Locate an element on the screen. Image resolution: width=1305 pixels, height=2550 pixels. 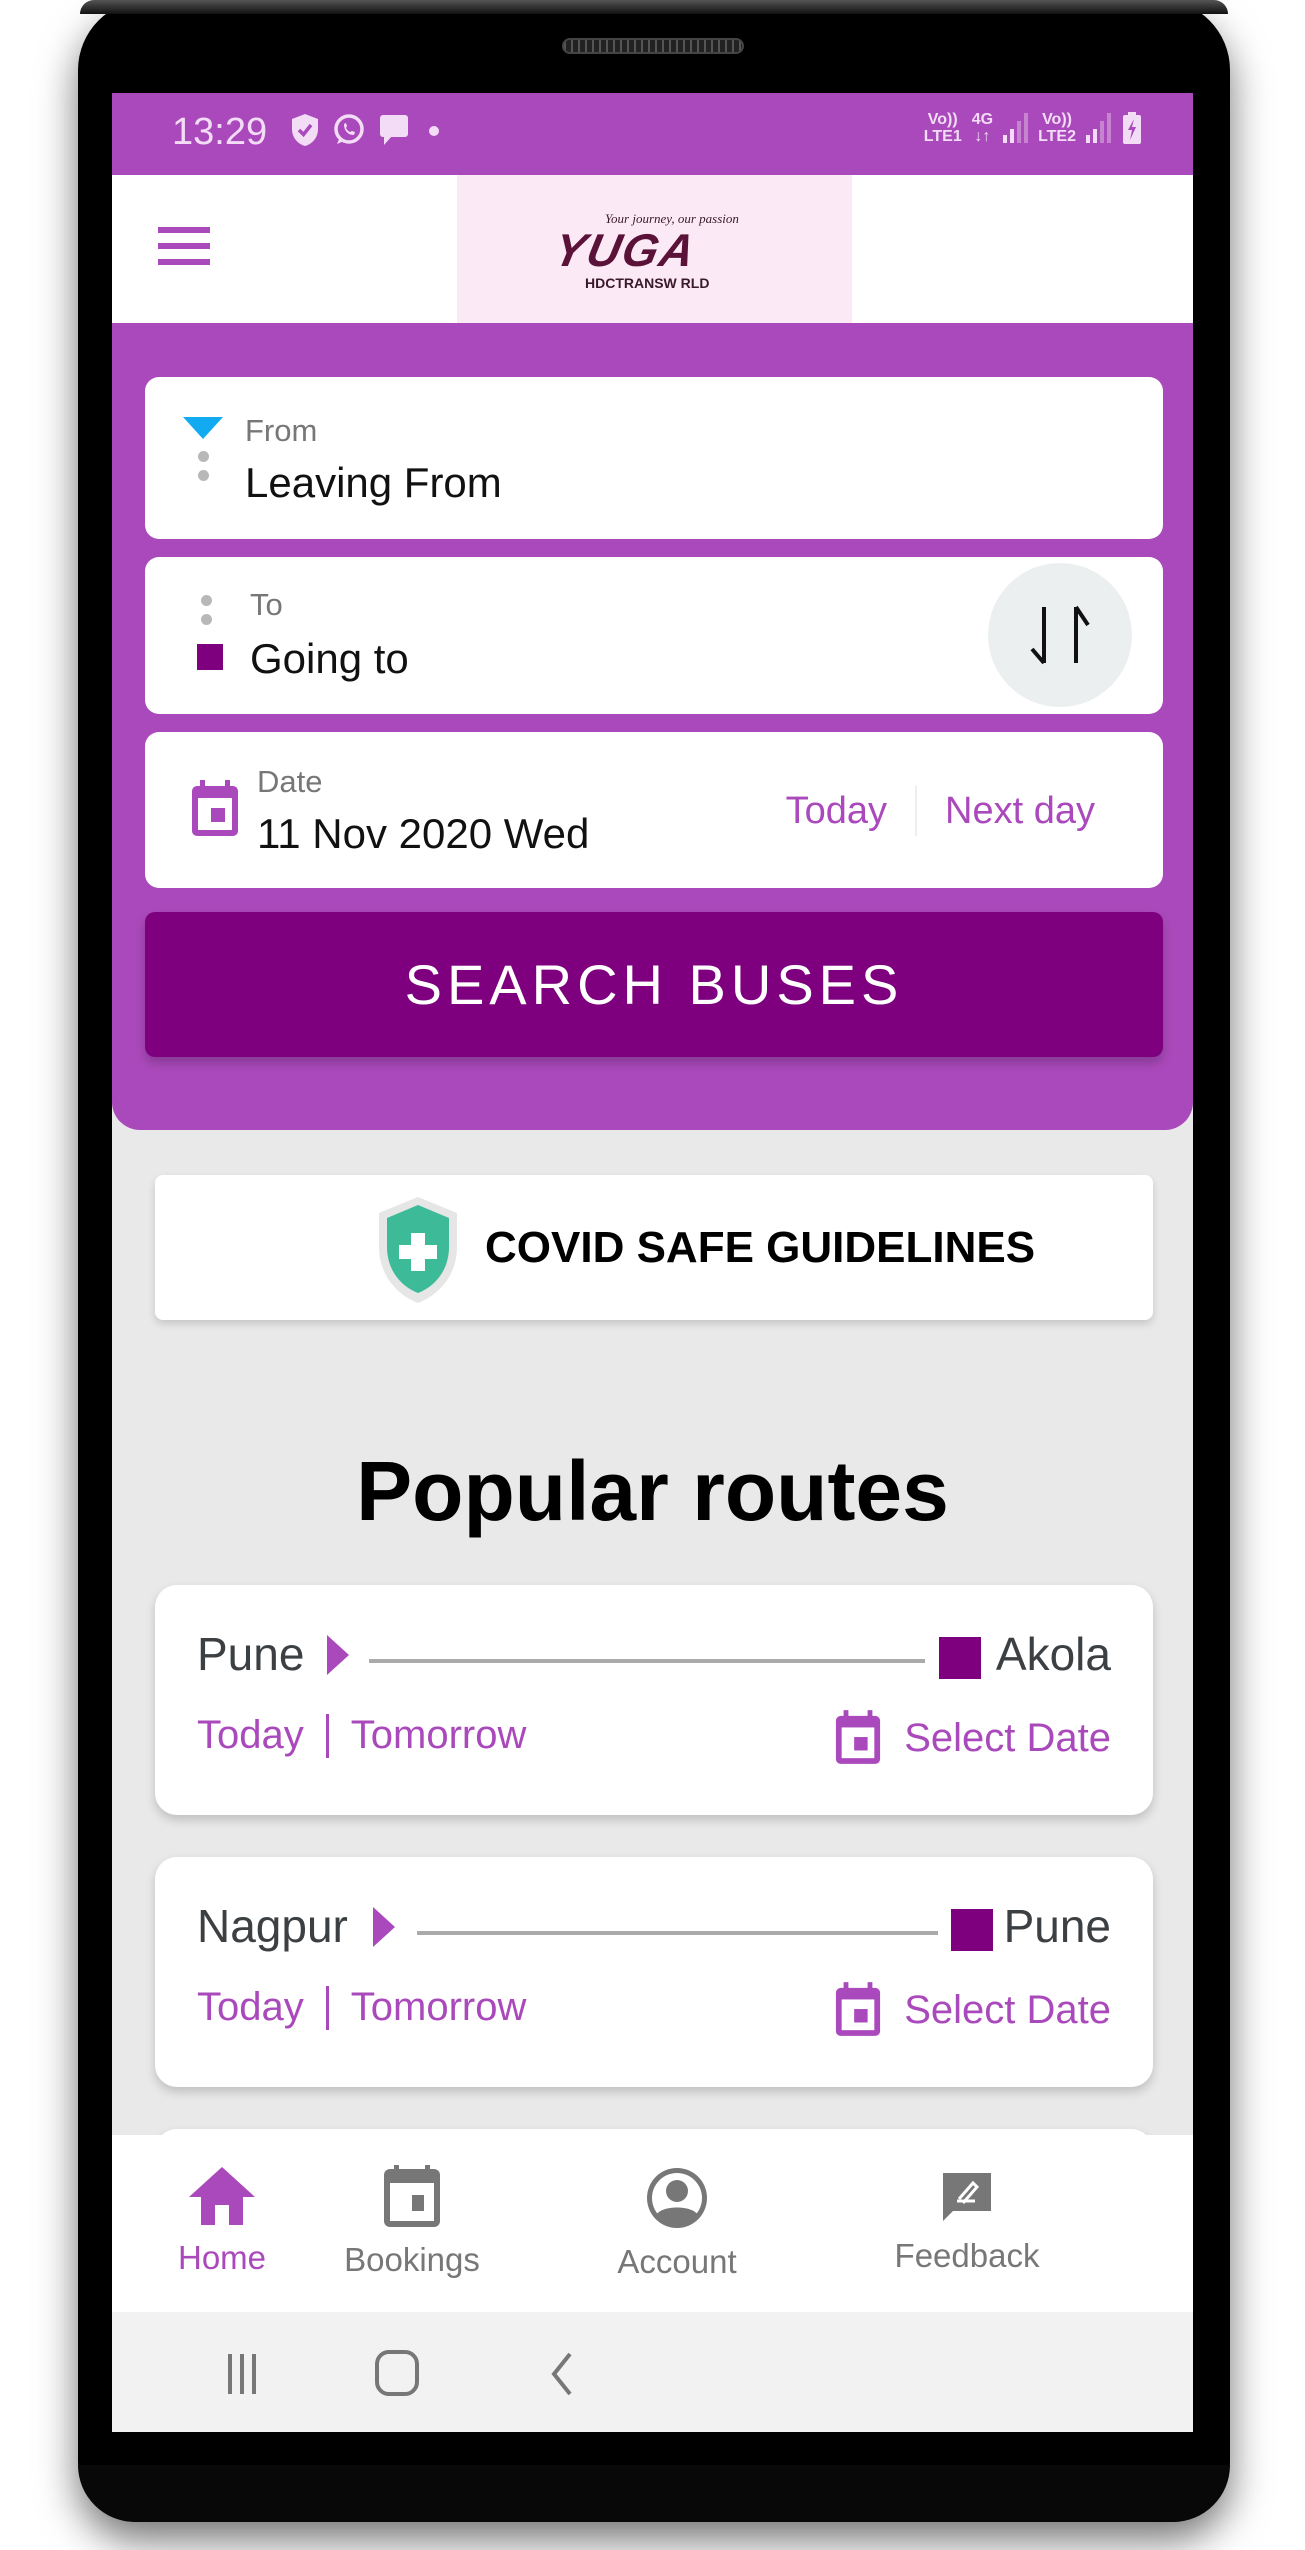
bottom-navigation: Home Bookings Account Feedback is located at coordinates (652, 2223).